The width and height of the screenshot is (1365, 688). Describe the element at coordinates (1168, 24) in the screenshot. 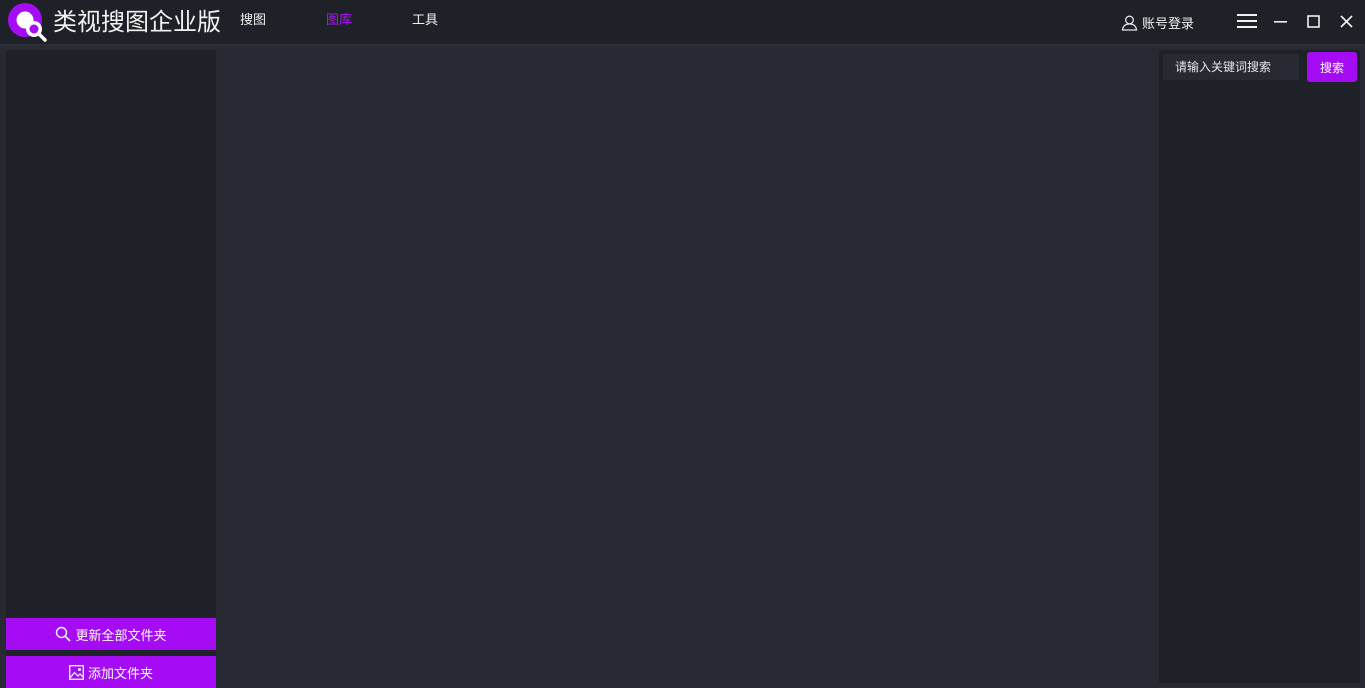

I see `login-label: 账号登录` at that location.